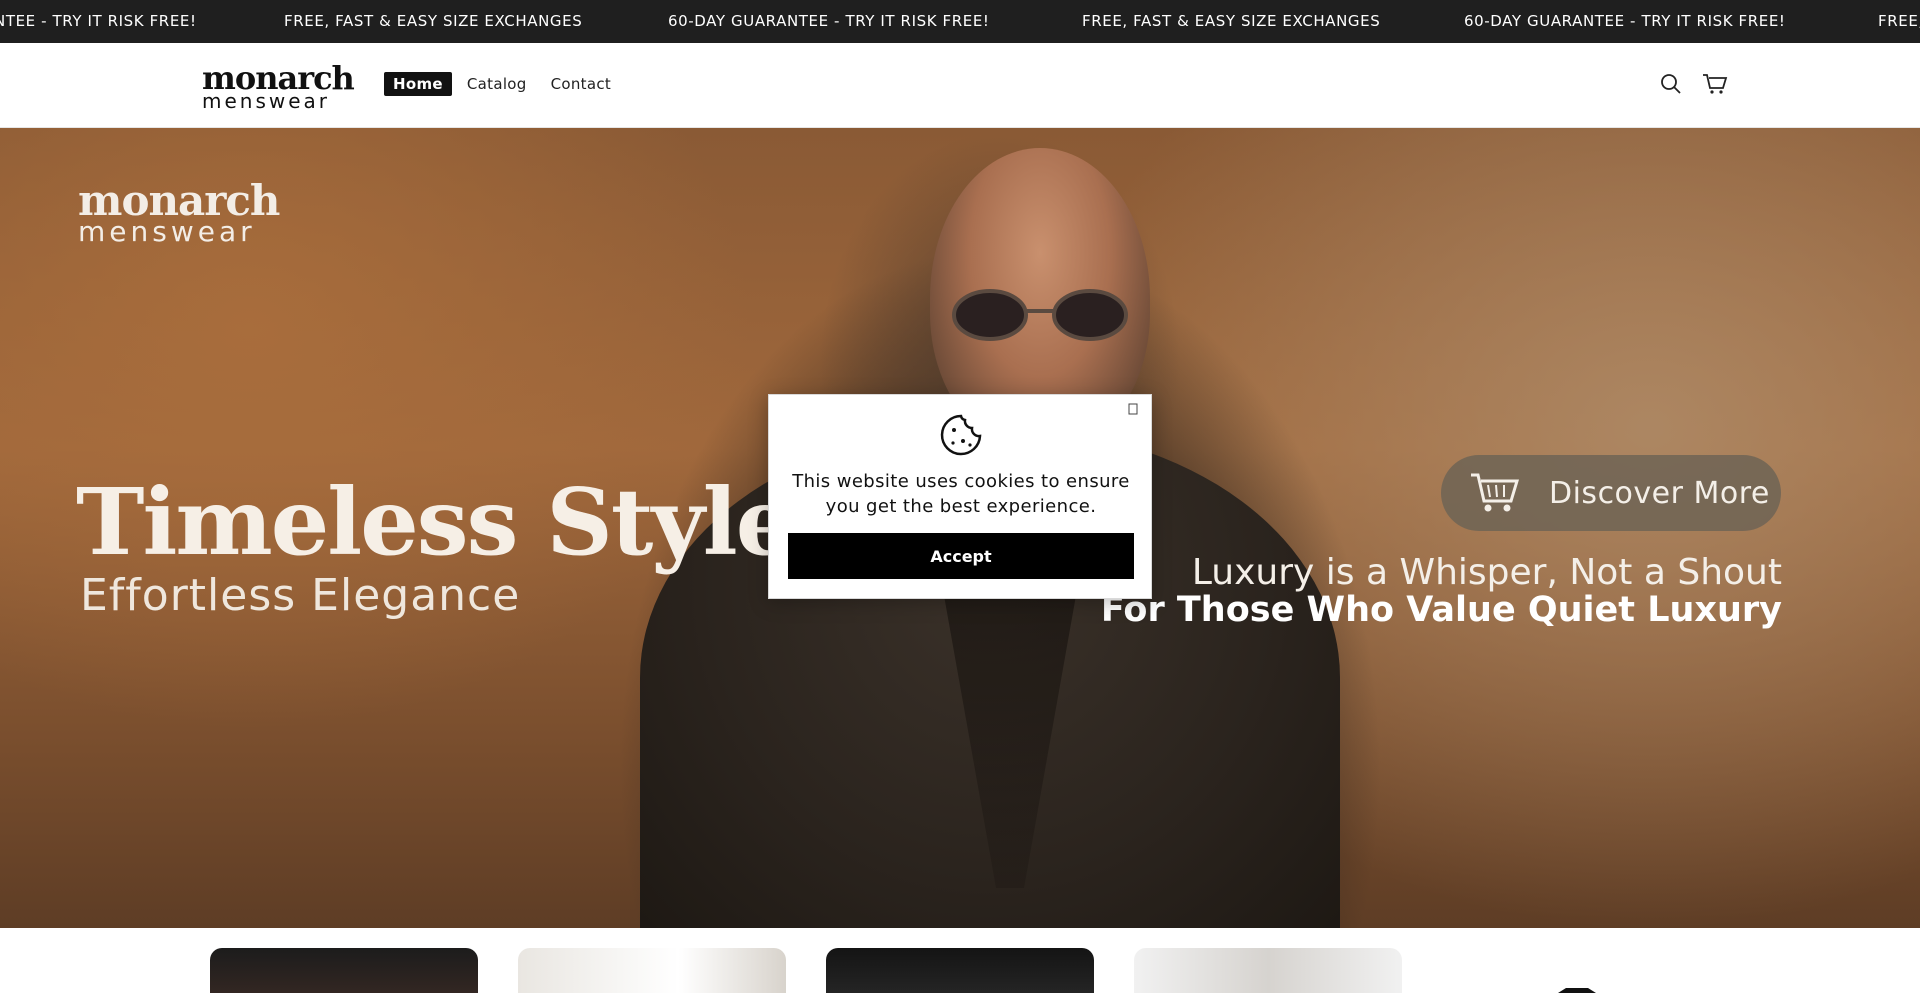 This screenshot has width=1920, height=993. I want to click on announcement-item: NTEE - TRY IT RISK FREE!, so click(98, 21).